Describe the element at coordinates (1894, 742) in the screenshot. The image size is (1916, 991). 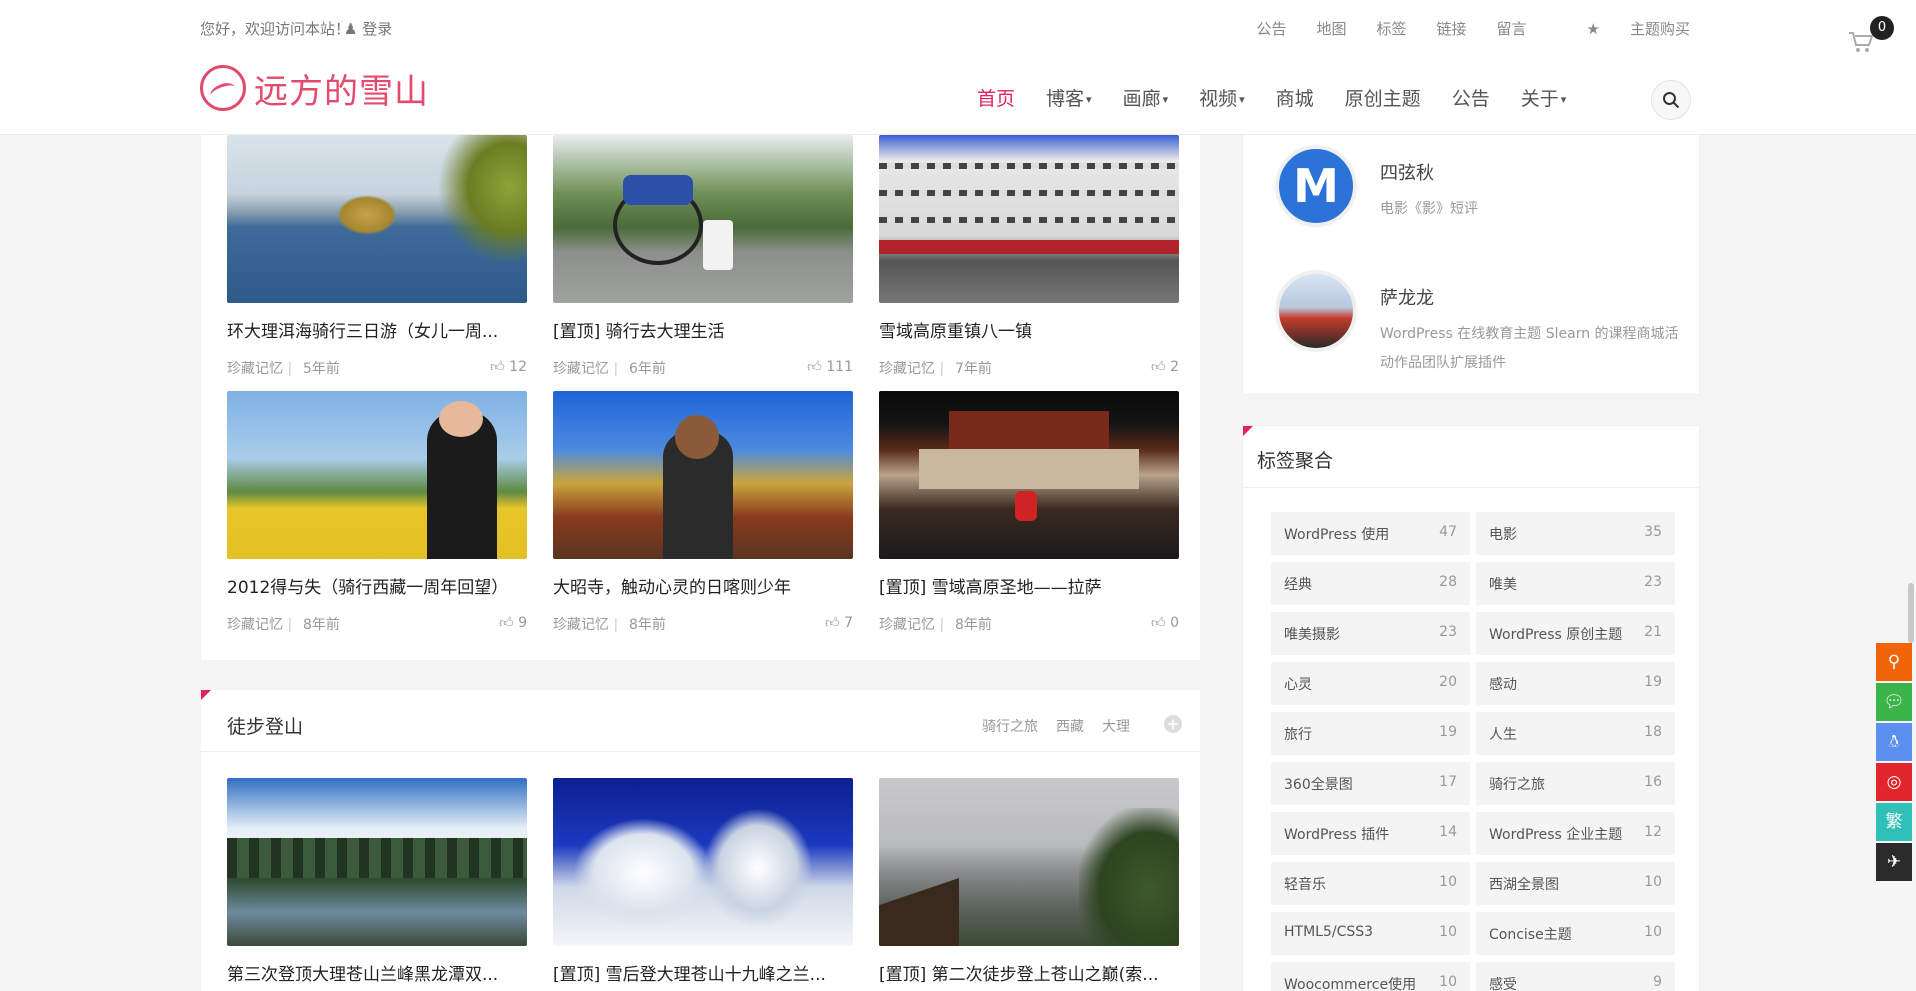
I see `float-qq-button: 🐧︎` at that location.